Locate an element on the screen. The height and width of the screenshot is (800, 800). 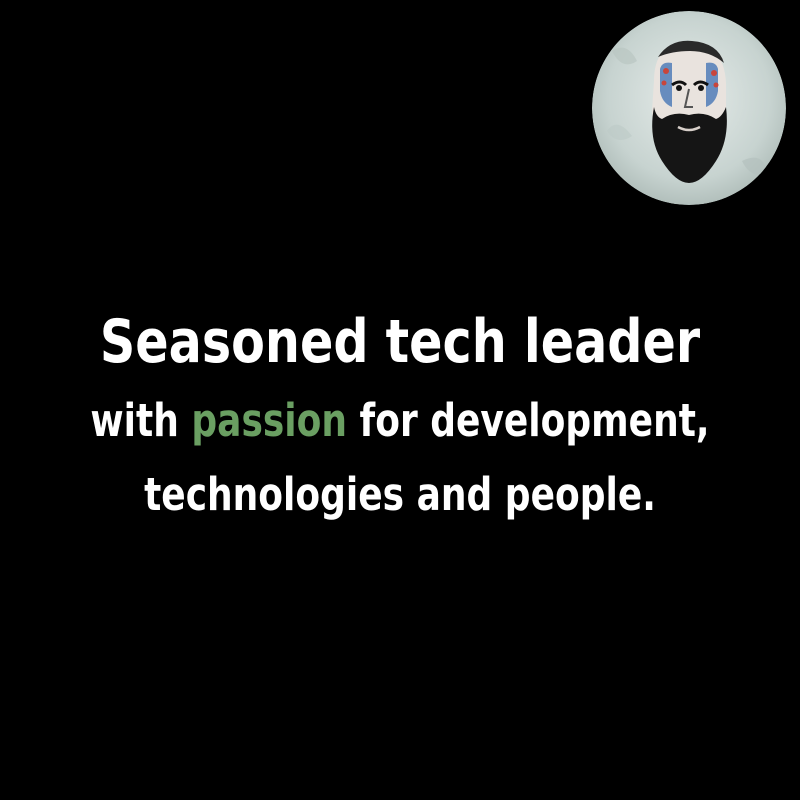
headline-accent-word: passion is located at coordinates (269, 420).